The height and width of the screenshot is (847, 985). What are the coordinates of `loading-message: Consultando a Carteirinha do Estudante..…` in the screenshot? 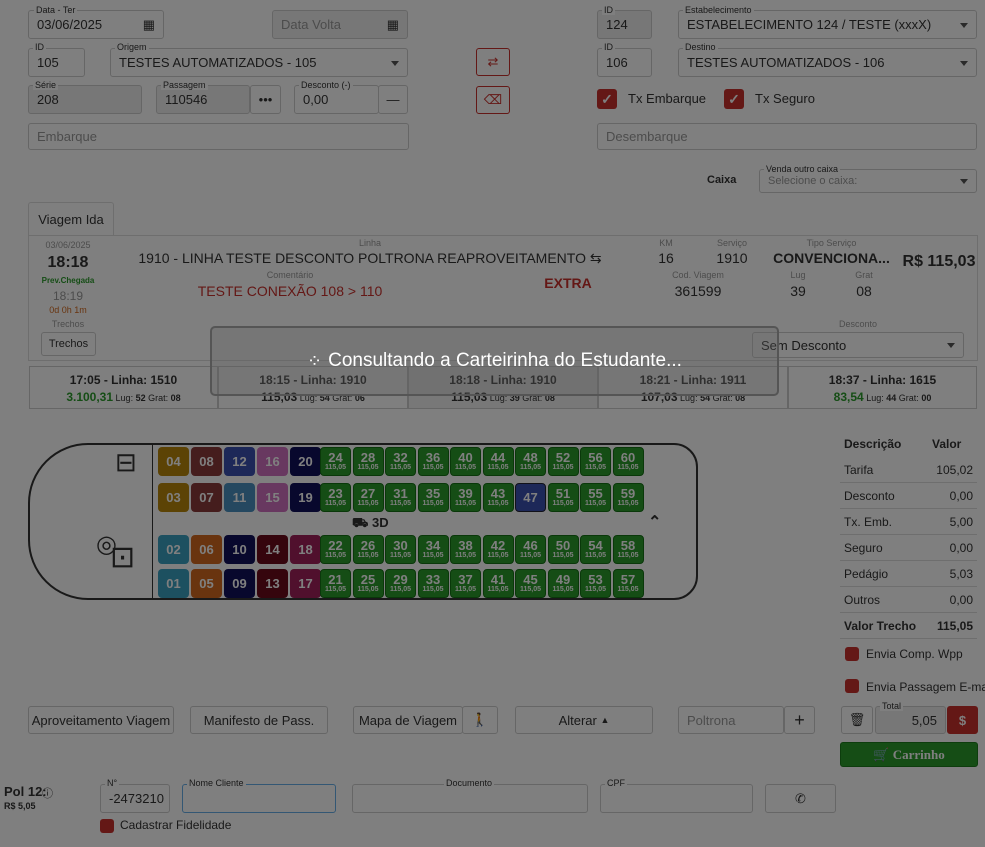 It's located at (505, 360).